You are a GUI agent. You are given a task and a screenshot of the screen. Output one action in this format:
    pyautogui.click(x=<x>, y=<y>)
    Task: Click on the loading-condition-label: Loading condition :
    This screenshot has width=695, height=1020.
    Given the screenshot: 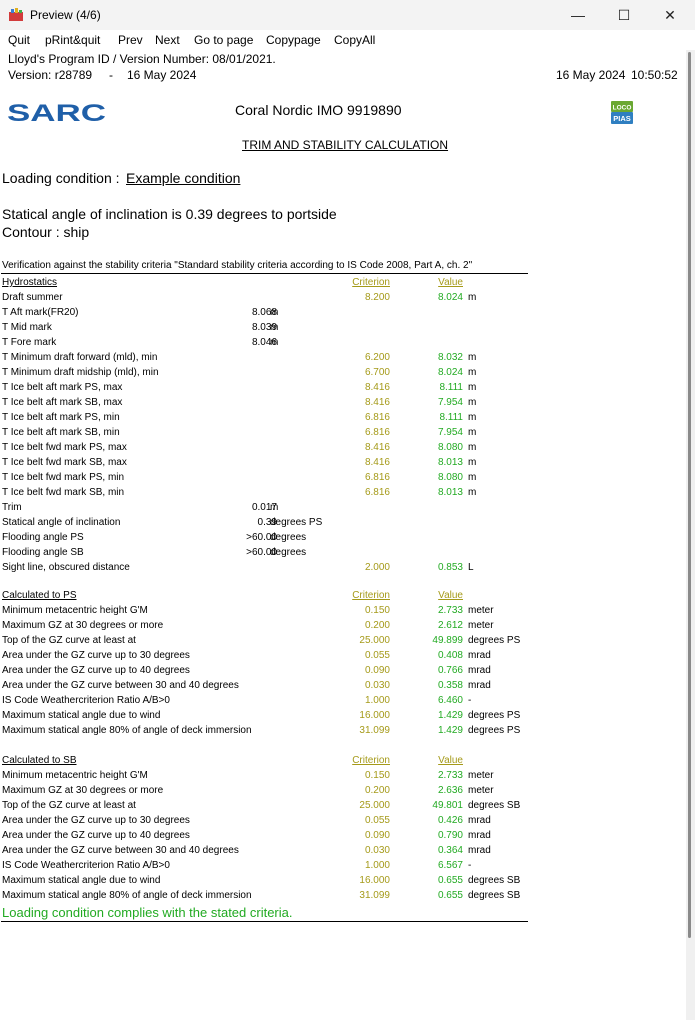 What is the action you would take?
    pyautogui.click(x=61, y=178)
    